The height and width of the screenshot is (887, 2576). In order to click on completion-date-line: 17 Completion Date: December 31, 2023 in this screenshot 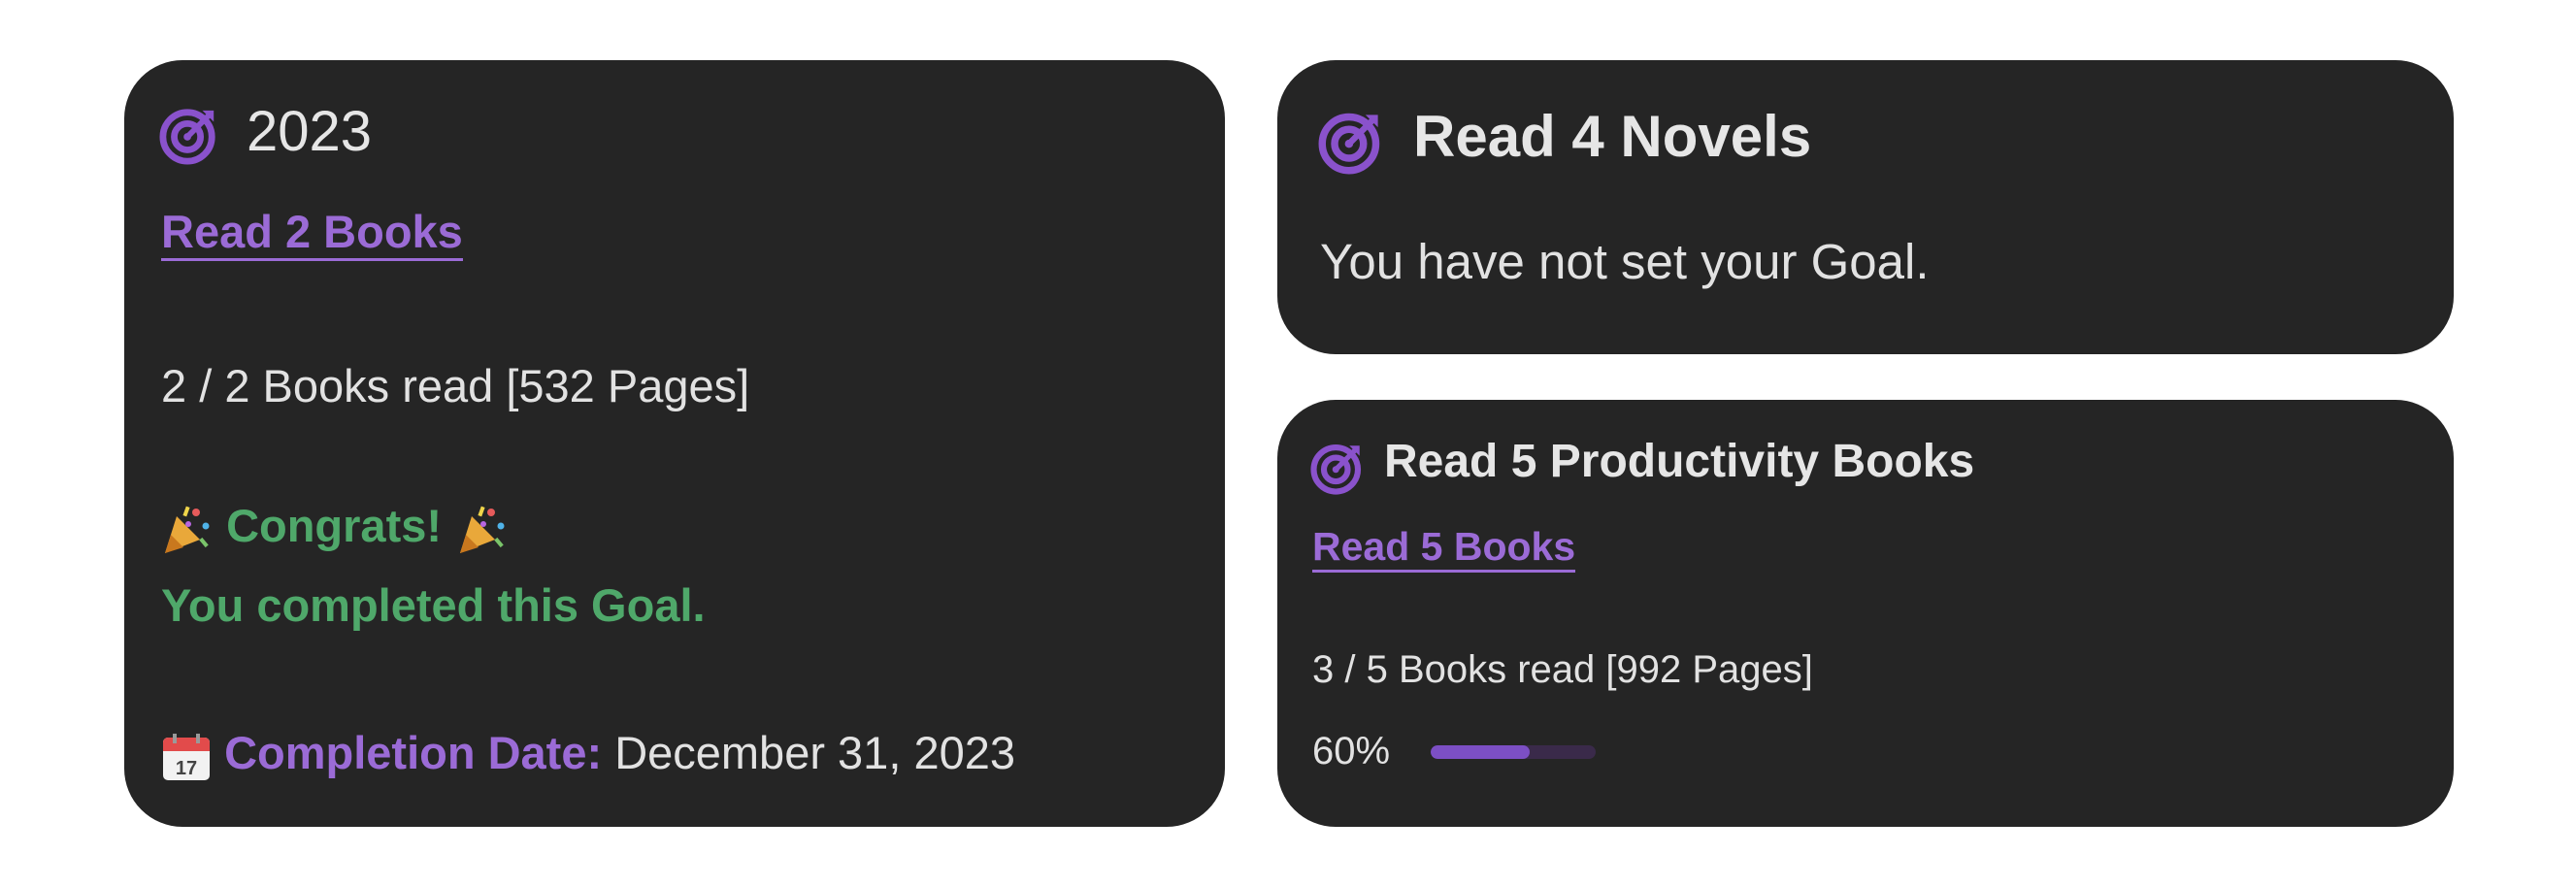, I will do `click(588, 754)`.